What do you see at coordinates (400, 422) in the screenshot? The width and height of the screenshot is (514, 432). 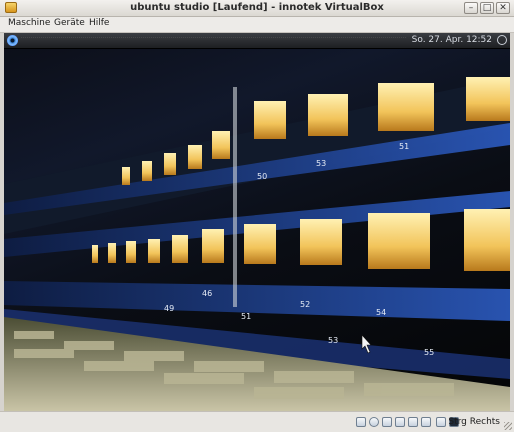 I see `network-icon` at bounding box center [400, 422].